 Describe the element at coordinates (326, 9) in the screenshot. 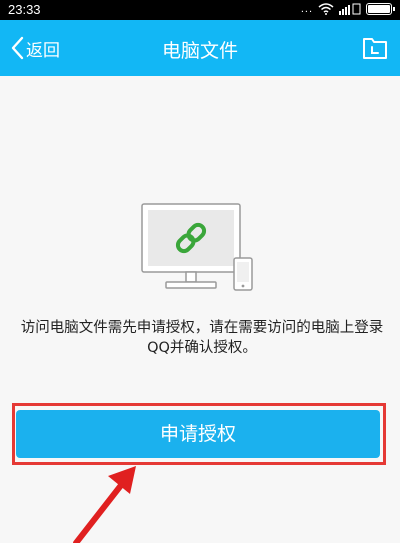

I see `wifi-icon` at that location.